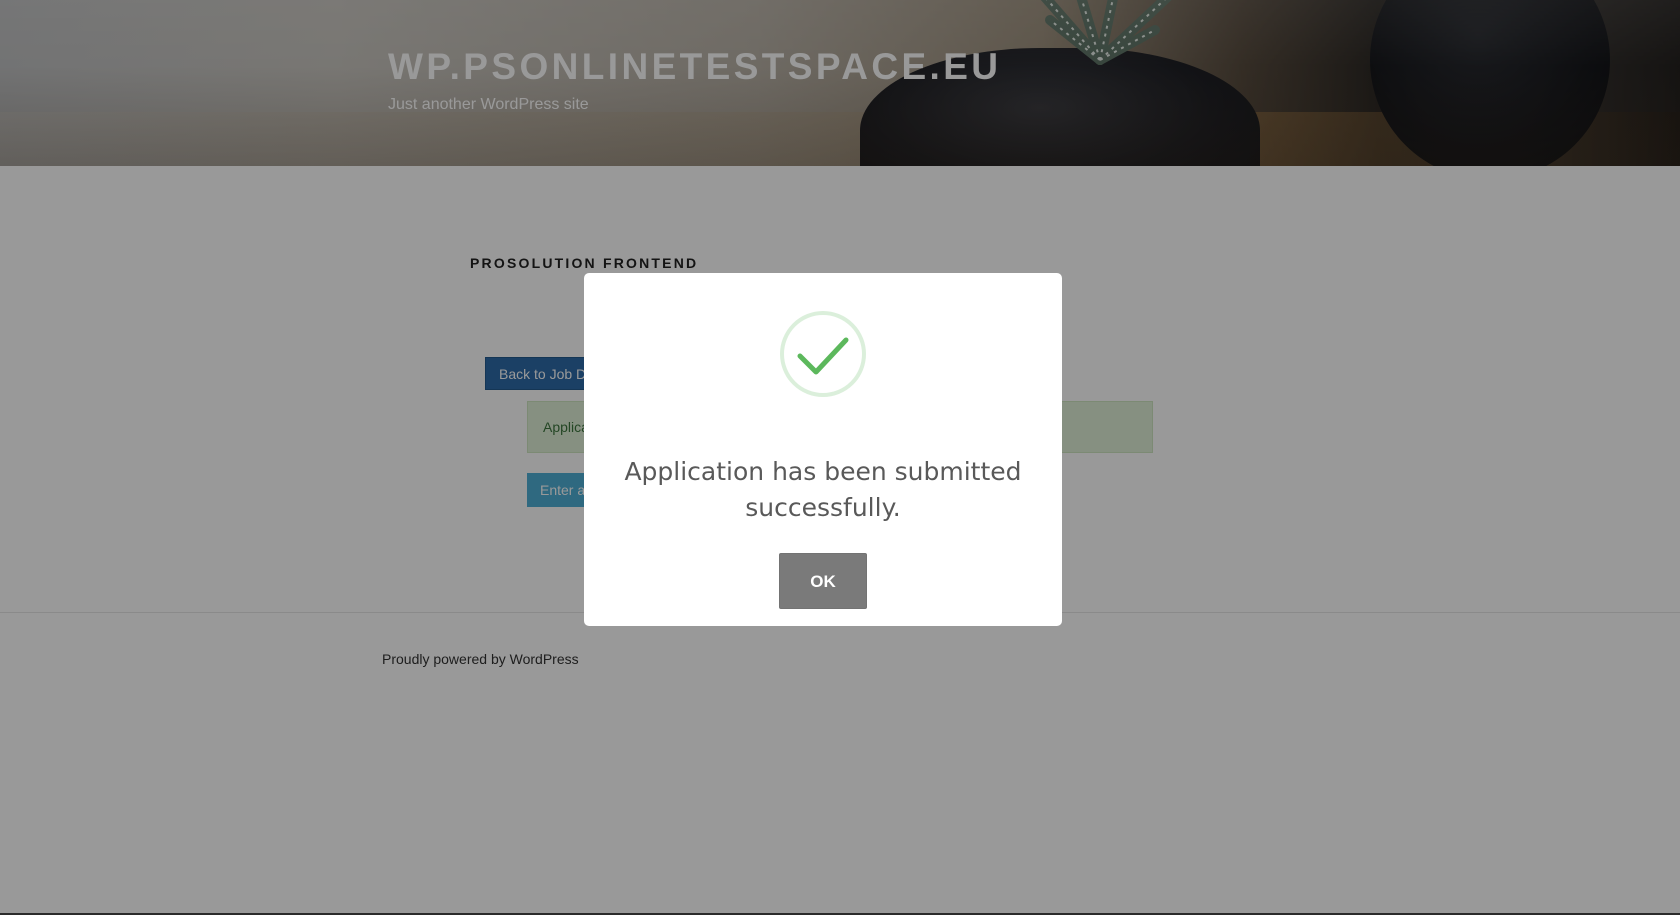 The height and width of the screenshot is (915, 1680). What do you see at coordinates (823, 581) in the screenshot?
I see `ok-button: OK` at bounding box center [823, 581].